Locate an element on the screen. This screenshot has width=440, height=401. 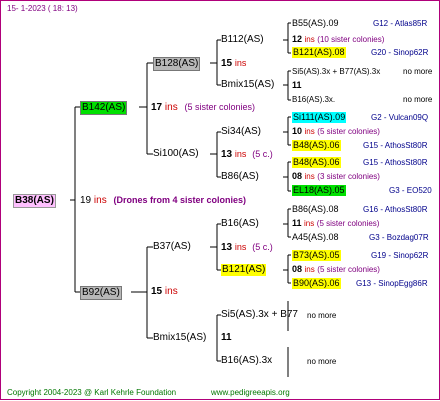
l3-5-generation: 13 ins (5 c.) is located at coordinates (247, 247).